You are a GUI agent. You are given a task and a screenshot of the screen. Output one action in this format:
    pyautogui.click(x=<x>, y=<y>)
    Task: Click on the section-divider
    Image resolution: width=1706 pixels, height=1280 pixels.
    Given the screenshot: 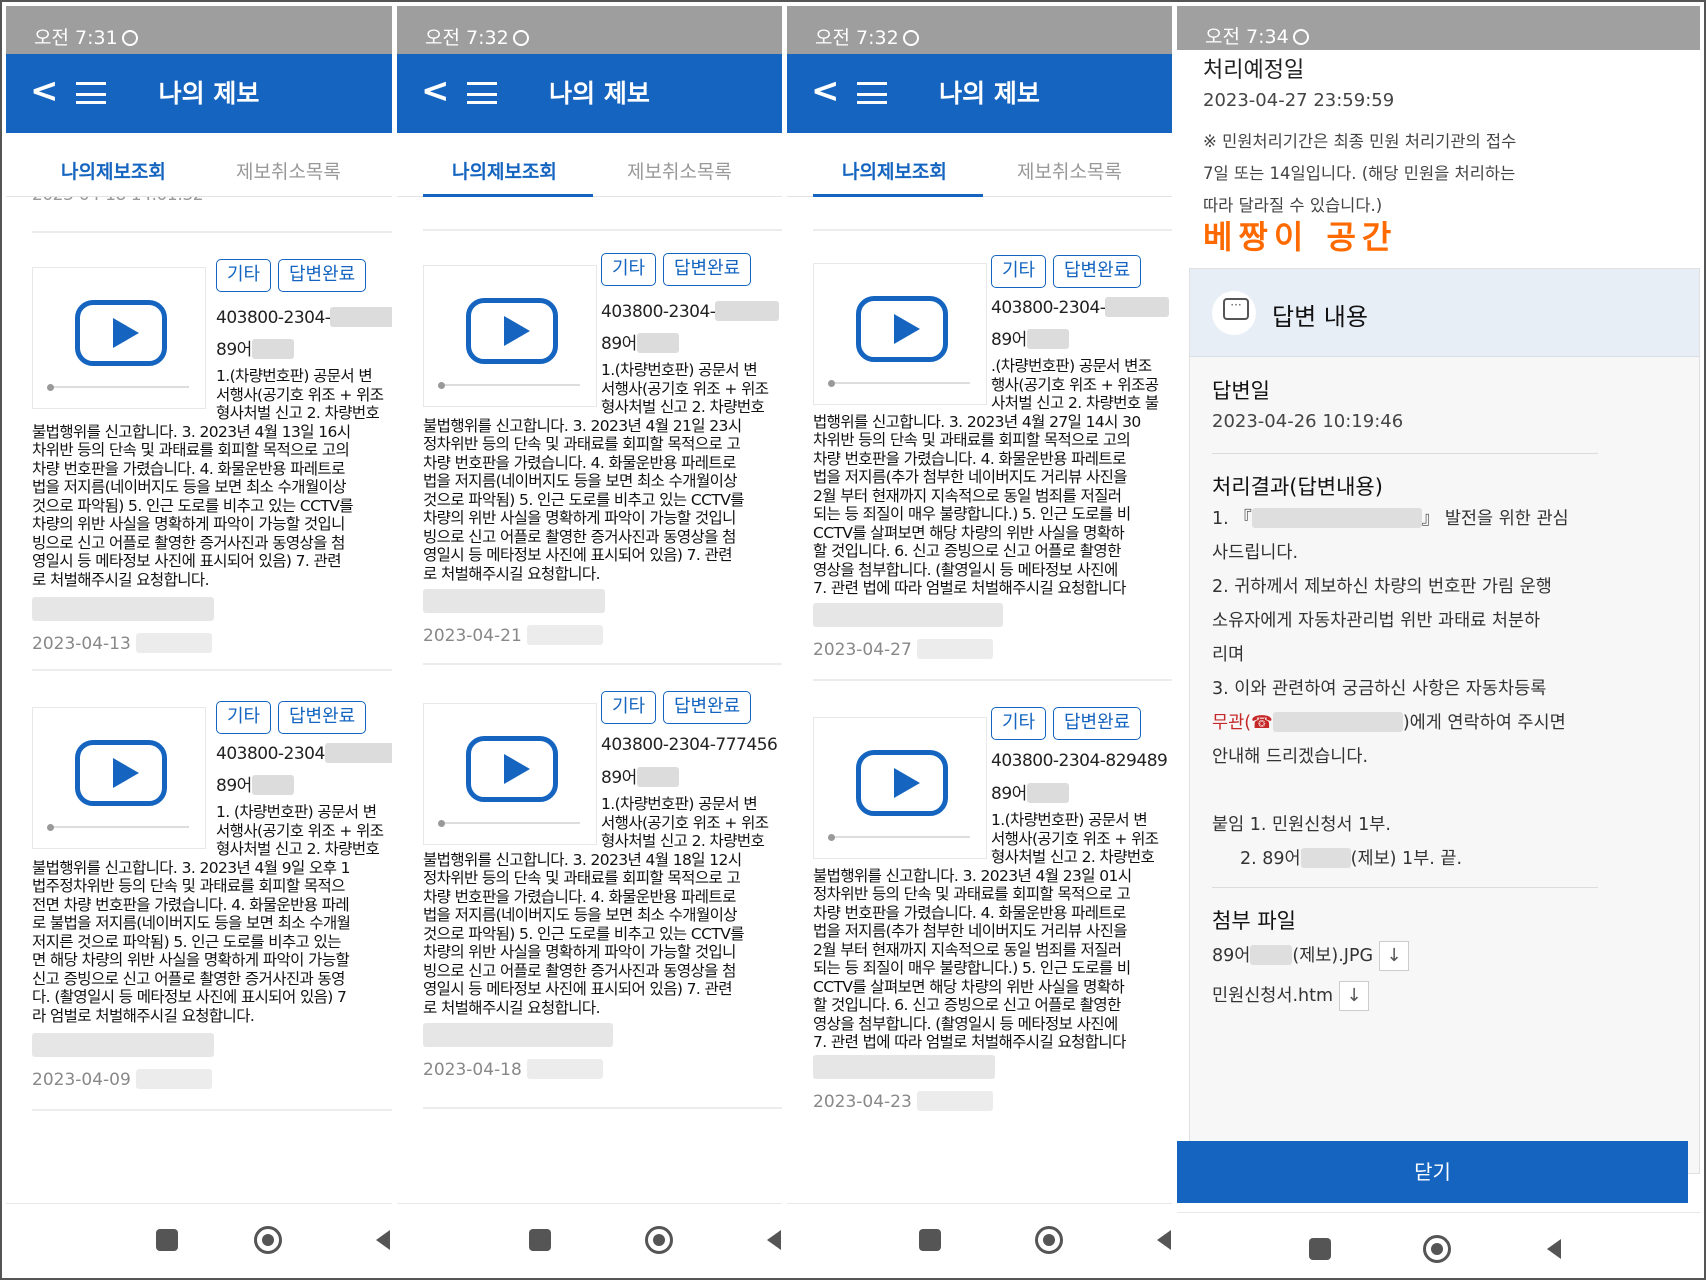 What is the action you would take?
    pyautogui.click(x=1405, y=453)
    